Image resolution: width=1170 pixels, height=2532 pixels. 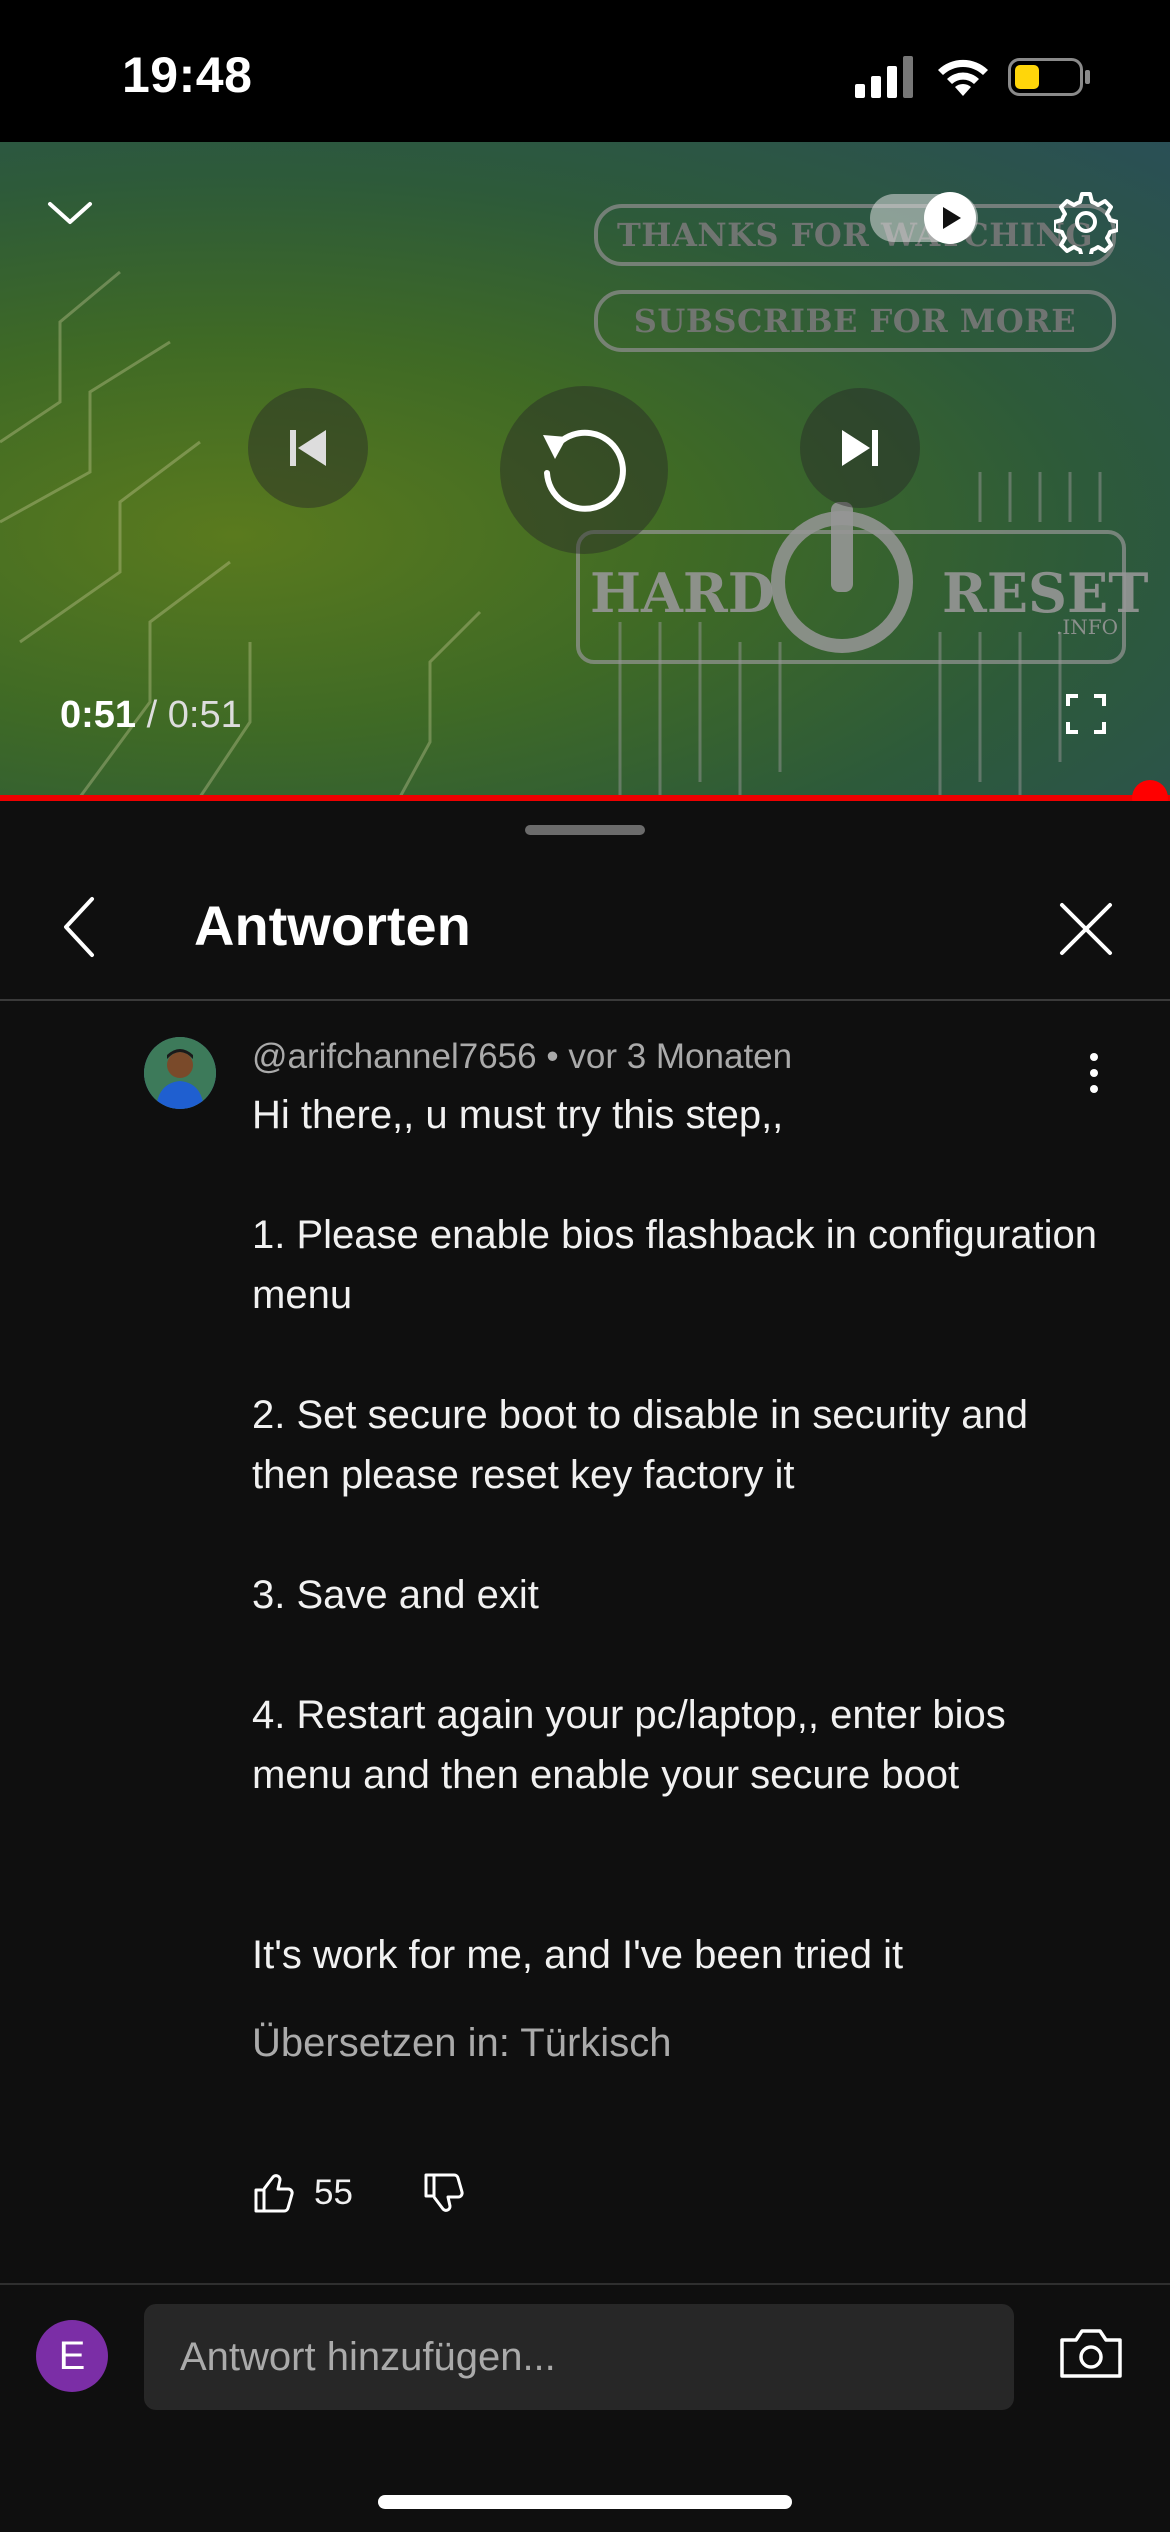 What do you see at coordinates (578, 1955) in the screenshot?
I see `comment-line-outro: It's work for me, and I've been tried it` at bounding box center [578, 1955].